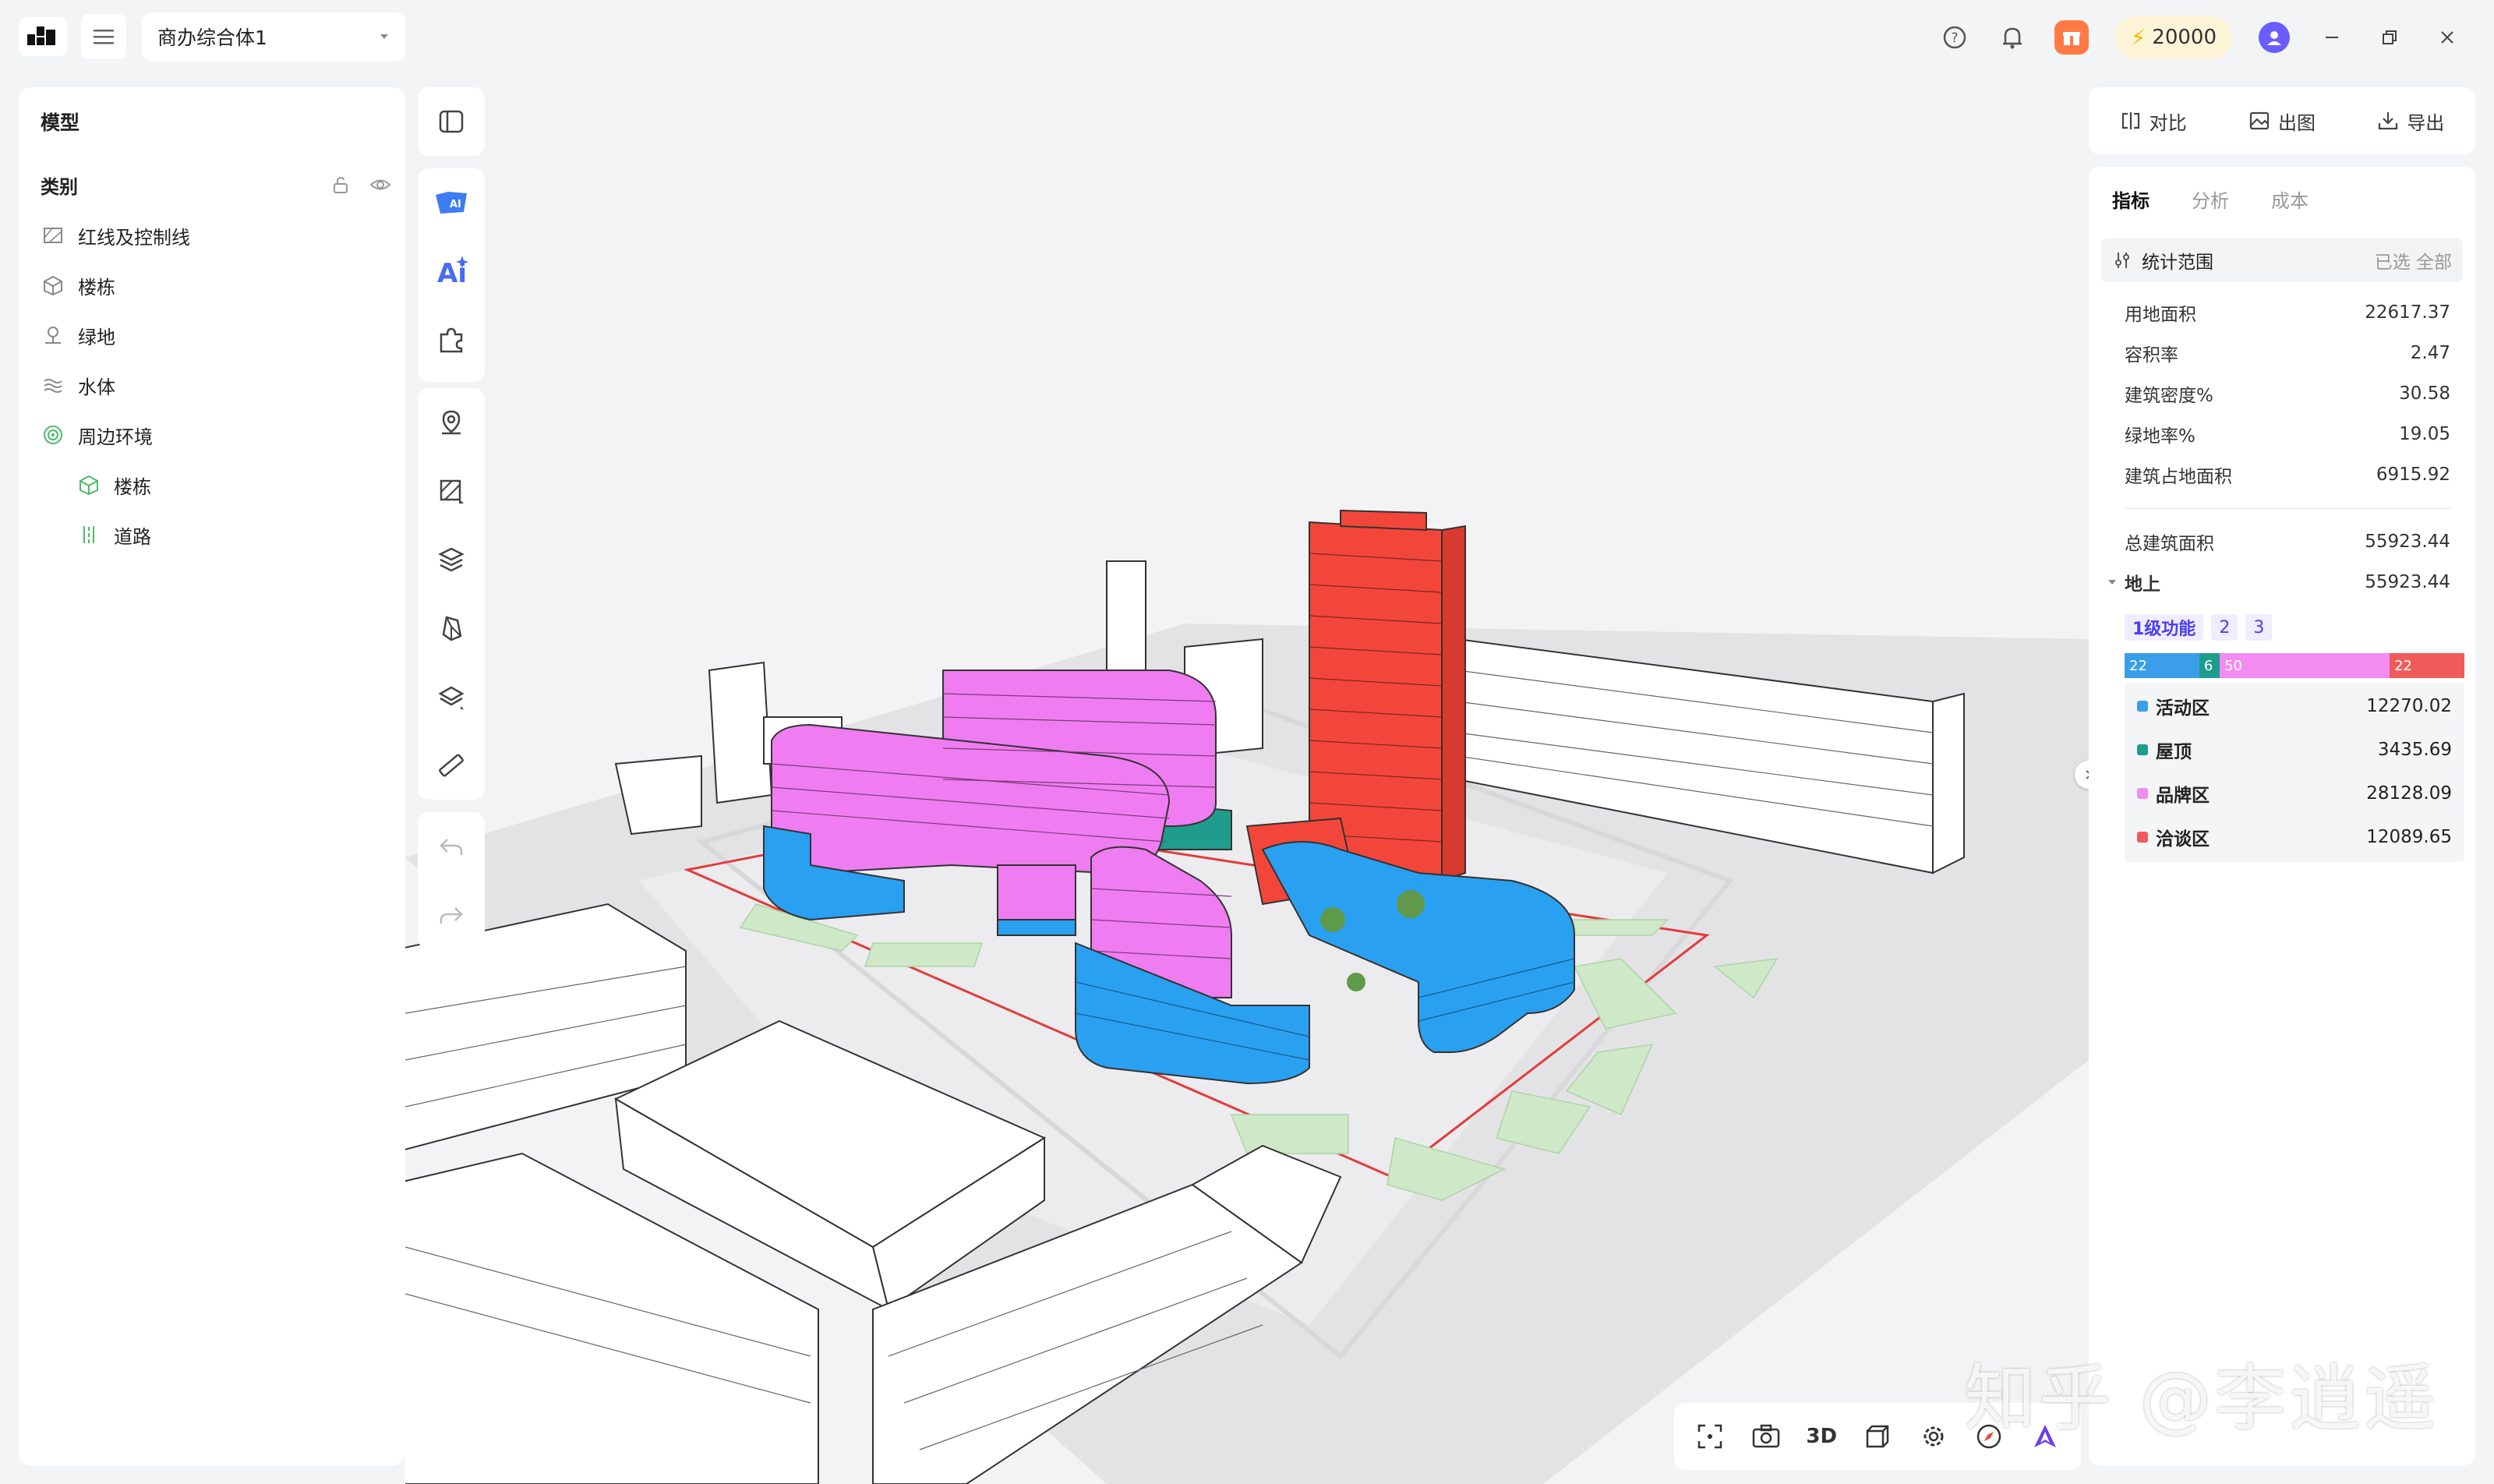 This screenshot has height=1484, width=2494. What do you see at coordinates (132, 486) in the screenshot?
I see `tree-item-label: 楼栋` at bounding box center [132, 486].